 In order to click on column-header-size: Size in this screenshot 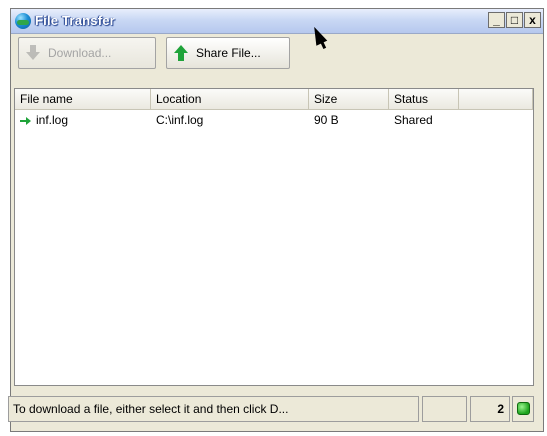, I will do `click(349, 99)`.